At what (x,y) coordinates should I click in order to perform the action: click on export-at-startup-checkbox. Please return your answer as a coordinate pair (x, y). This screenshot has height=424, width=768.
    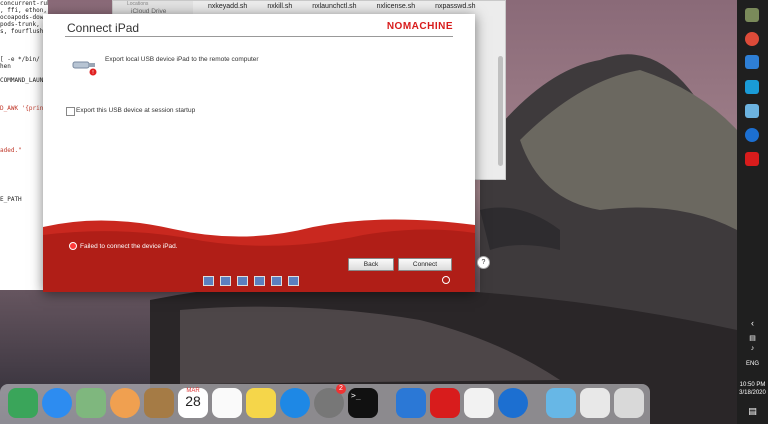
    Looking at the image, I should click on (70, 111).